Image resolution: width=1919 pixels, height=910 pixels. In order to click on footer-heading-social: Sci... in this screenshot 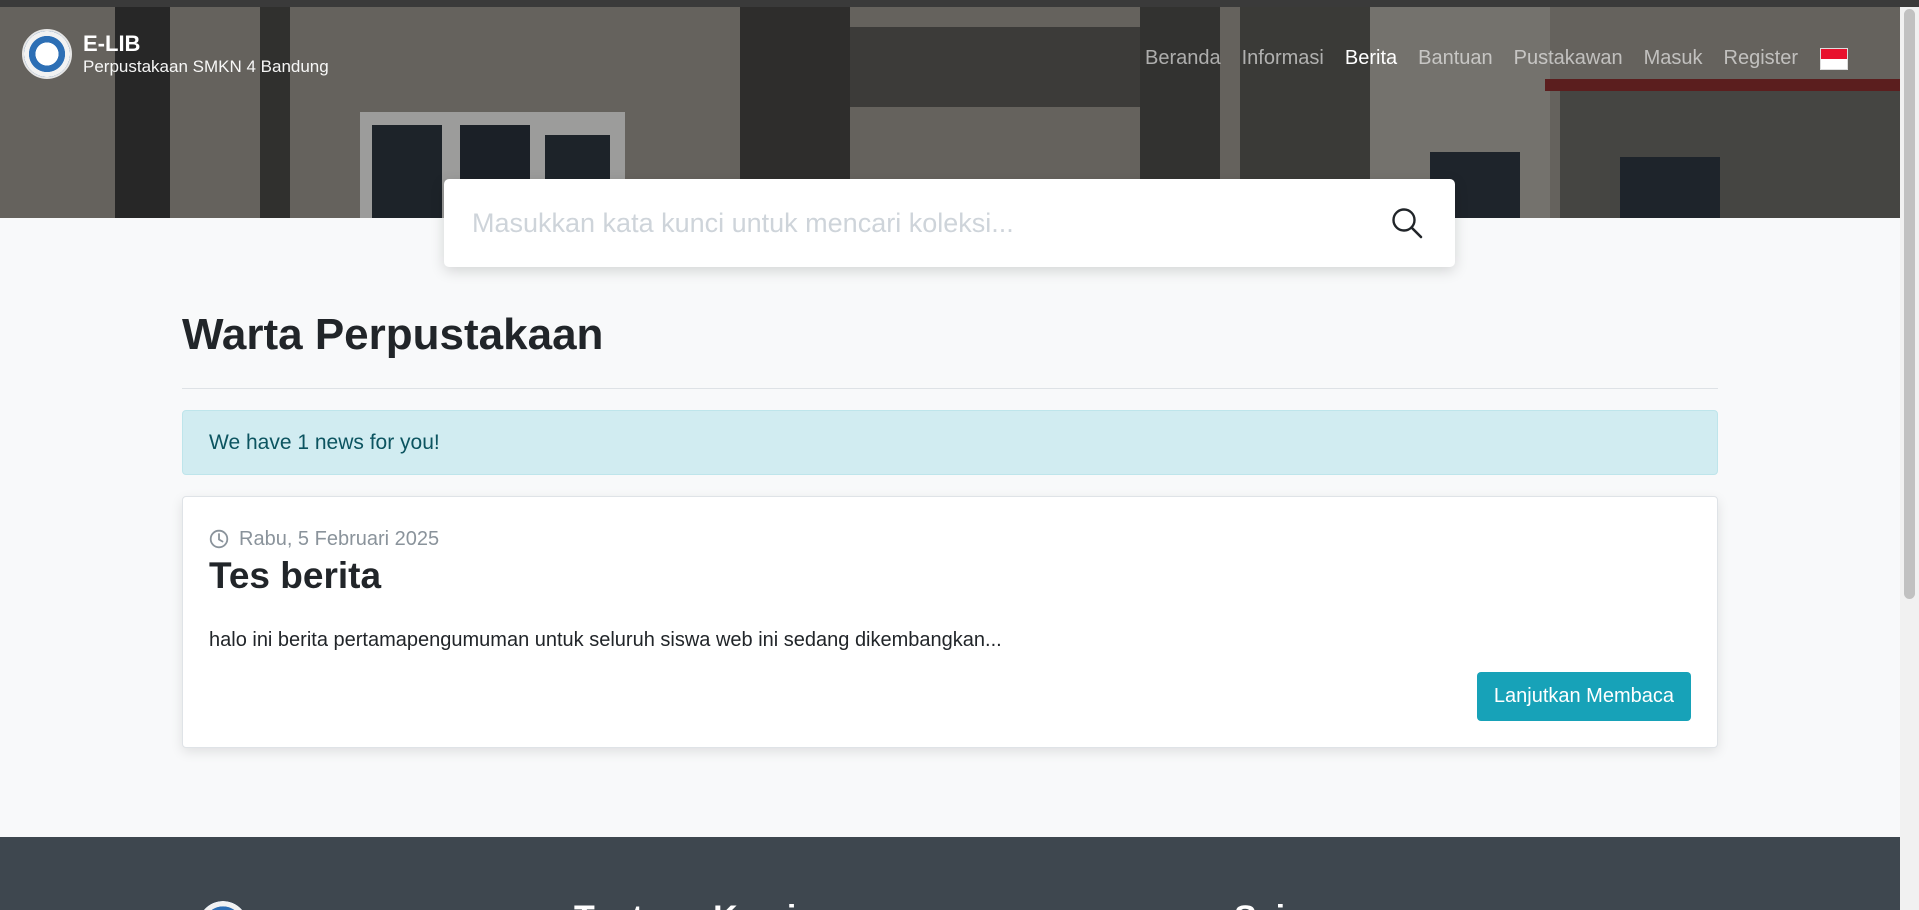, I will do `click(1273, 904)`.